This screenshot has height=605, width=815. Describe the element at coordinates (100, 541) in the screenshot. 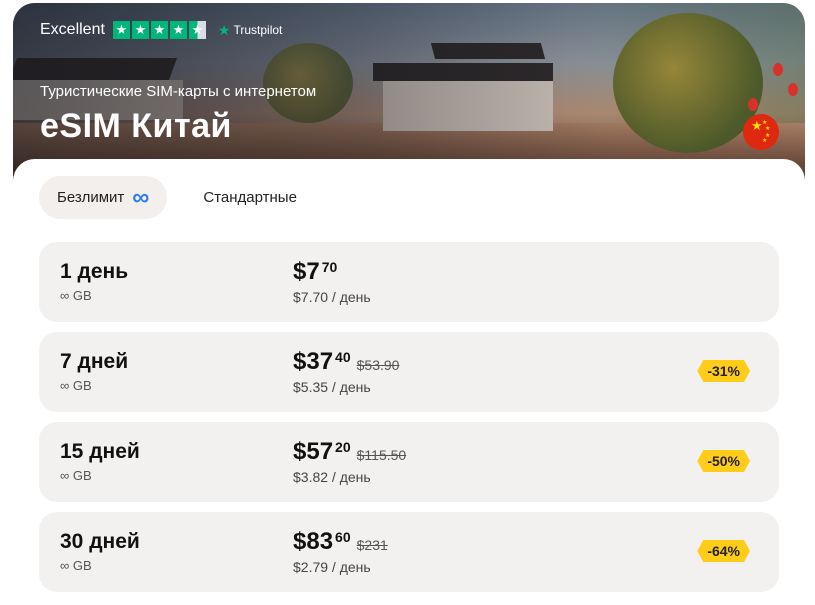

I see `plan-name: 30 дней` at that location.